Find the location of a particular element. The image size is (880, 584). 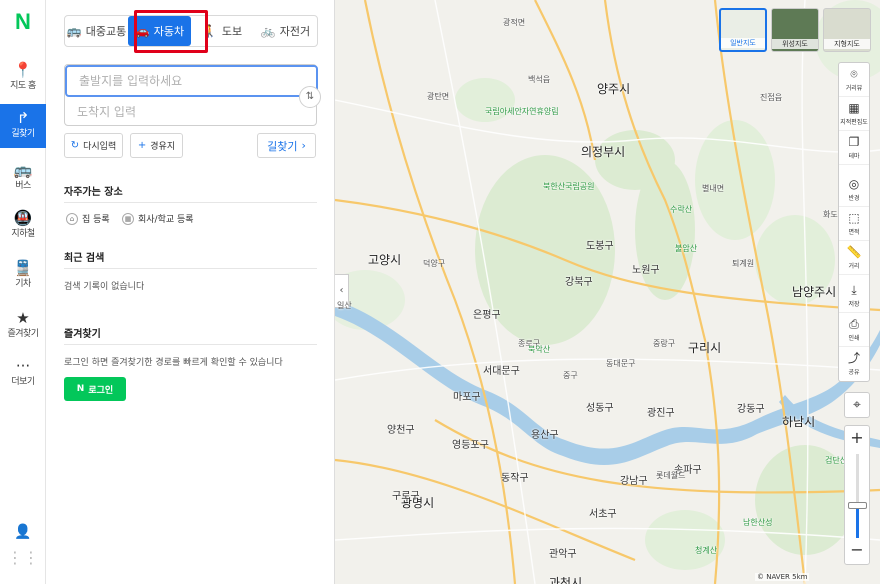

rail-item-train: 🚆 기차 is located at coordinates (23, 276).